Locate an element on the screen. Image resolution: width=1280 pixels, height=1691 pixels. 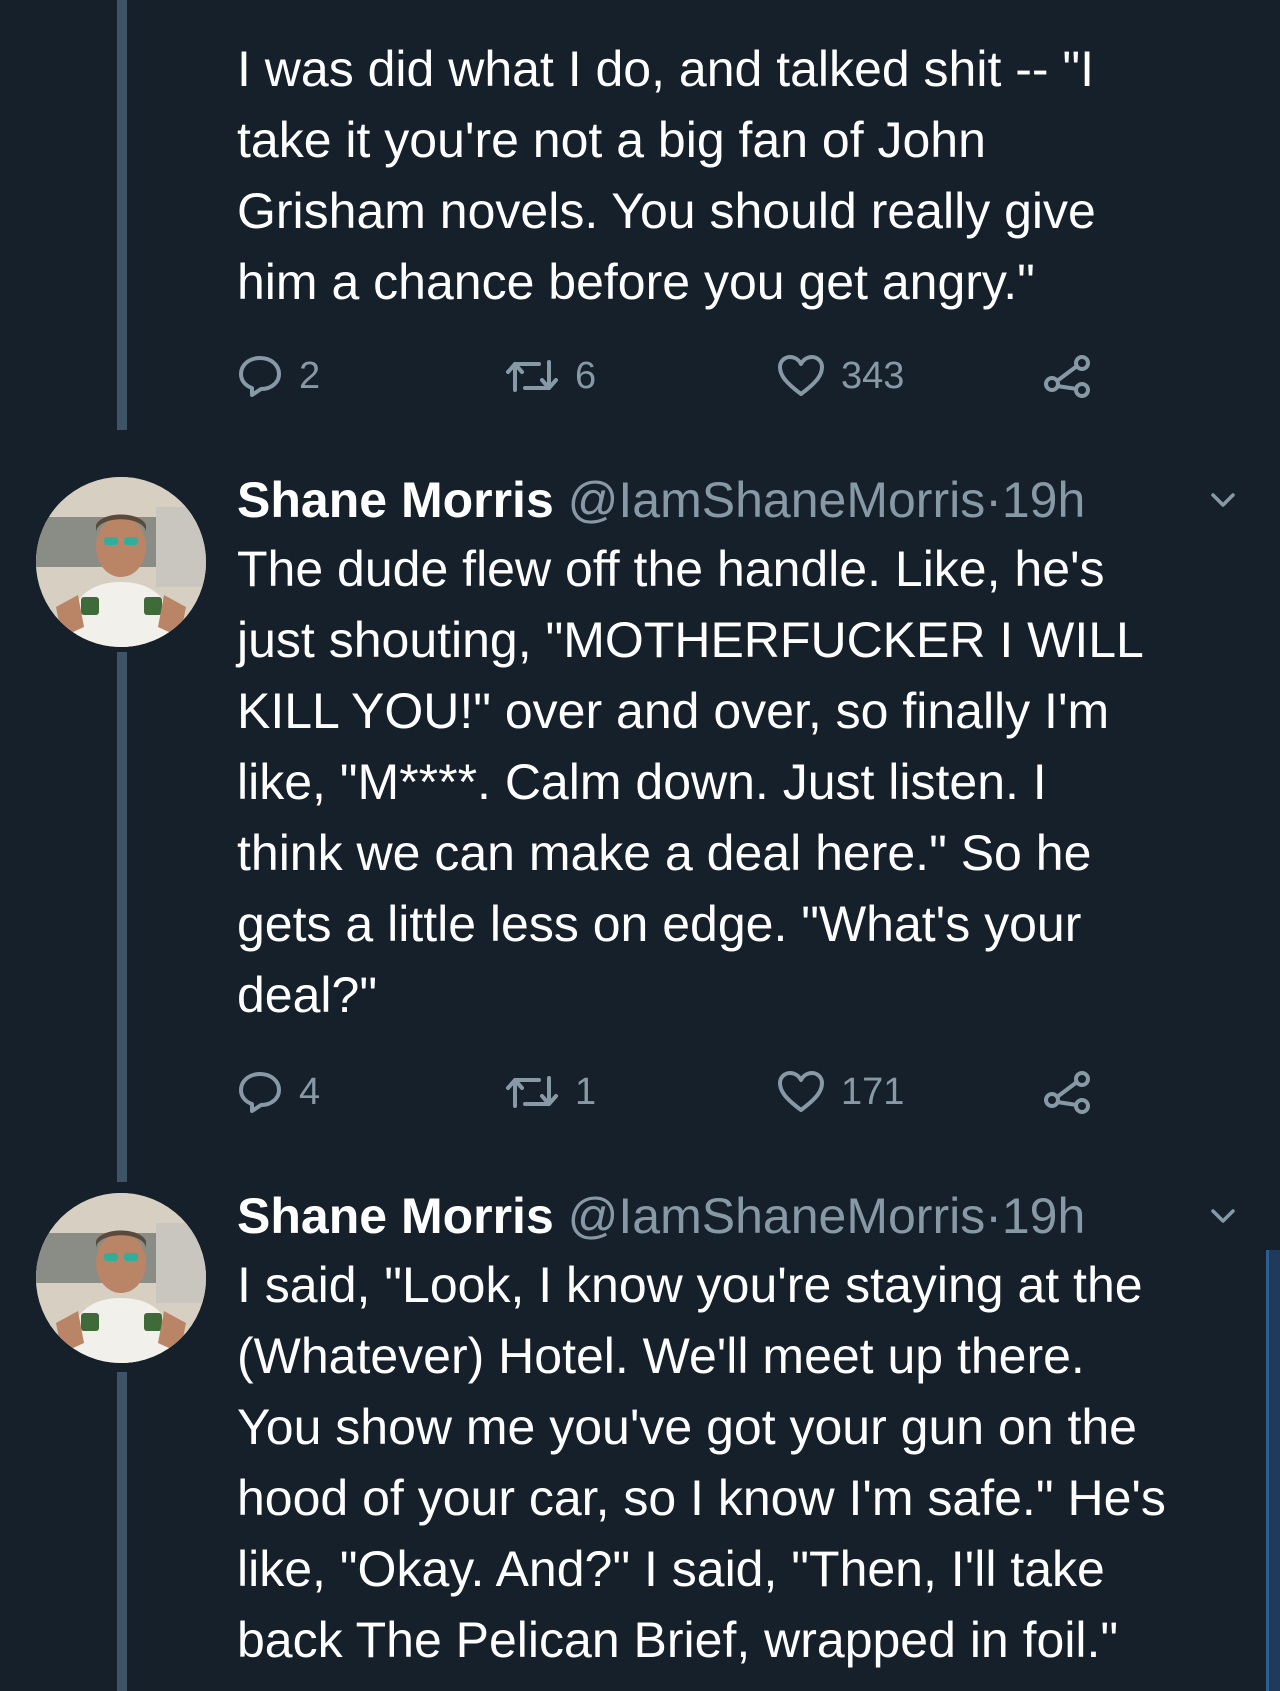
retweet-count: 1 is located at coordinates (586, 1091).